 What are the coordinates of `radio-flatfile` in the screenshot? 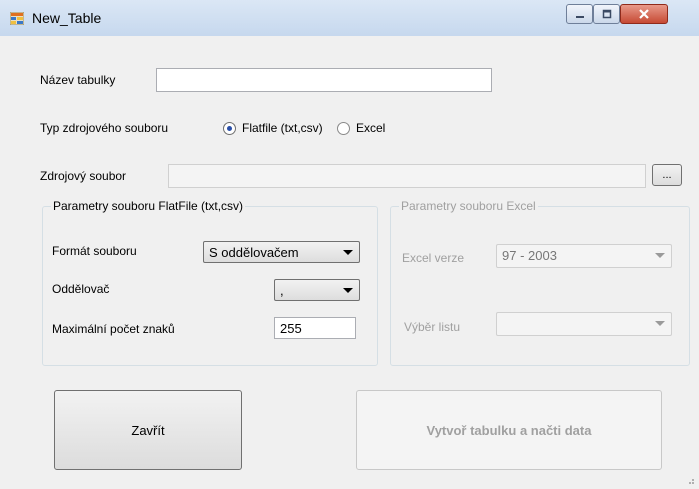 It's located at (229, 128).